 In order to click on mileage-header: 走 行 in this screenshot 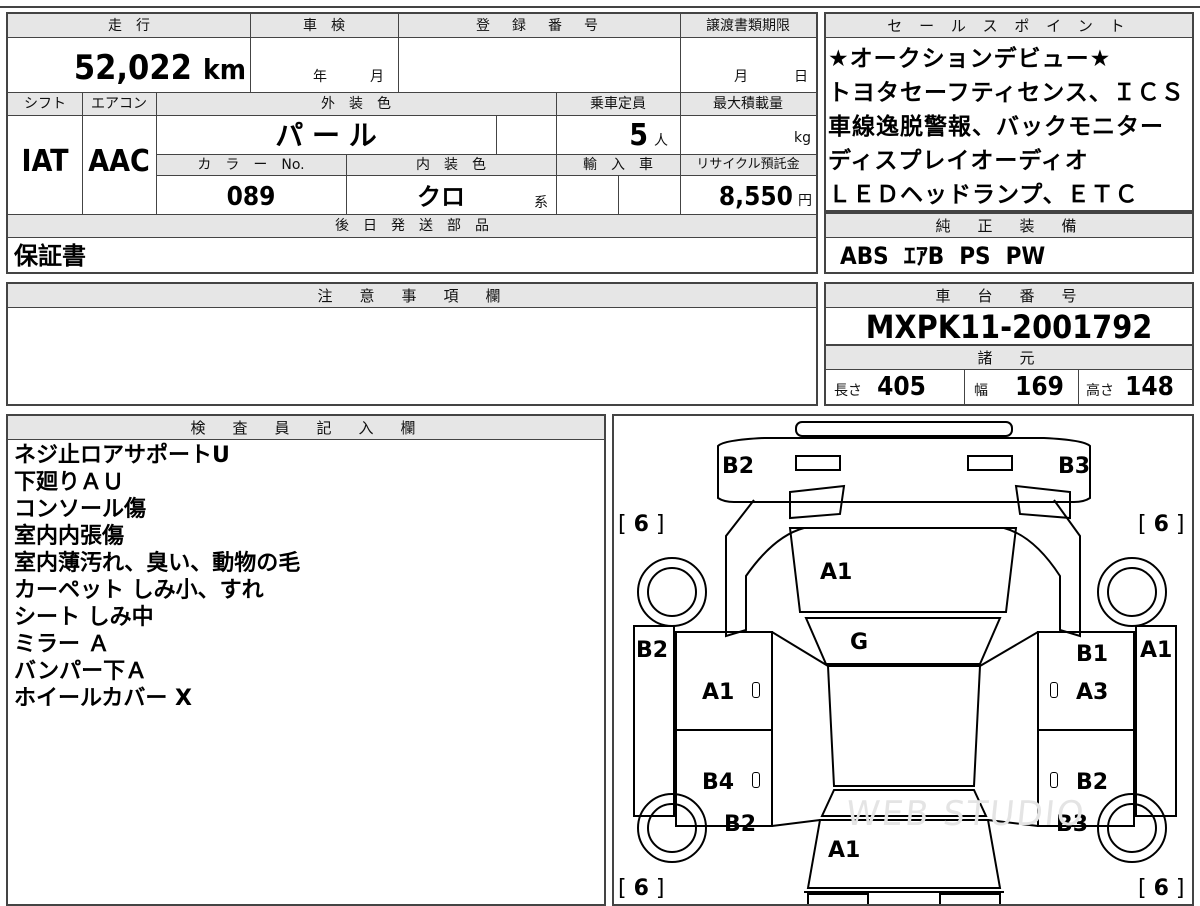, I will do `click(129, 26)`.